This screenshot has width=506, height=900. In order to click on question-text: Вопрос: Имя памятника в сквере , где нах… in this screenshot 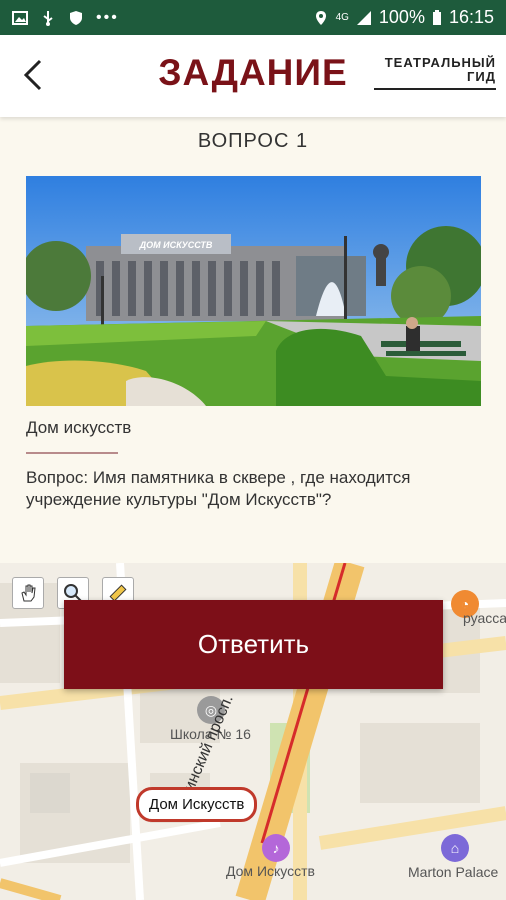, I will do `click(218, 488)`.